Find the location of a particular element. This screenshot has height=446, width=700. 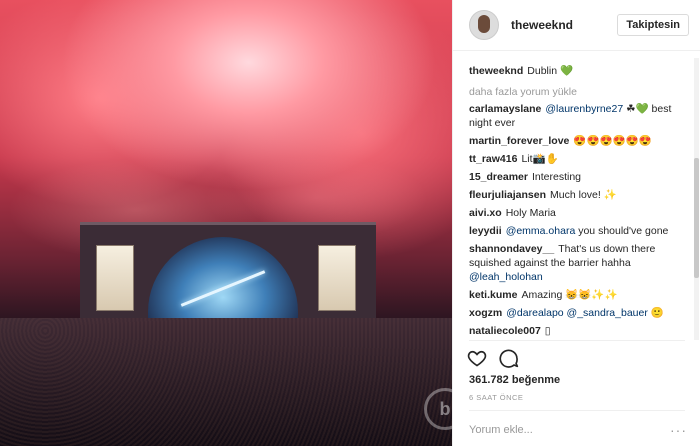

comment-username: martin_forever_love is located at coordinates (519, 141).